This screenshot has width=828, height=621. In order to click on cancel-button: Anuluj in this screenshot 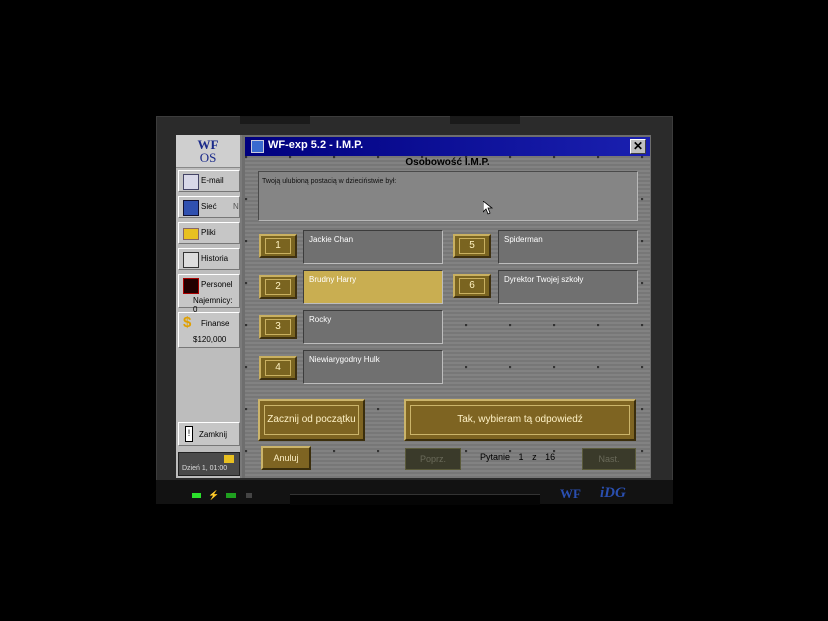, I will do `click(286, 458)`.